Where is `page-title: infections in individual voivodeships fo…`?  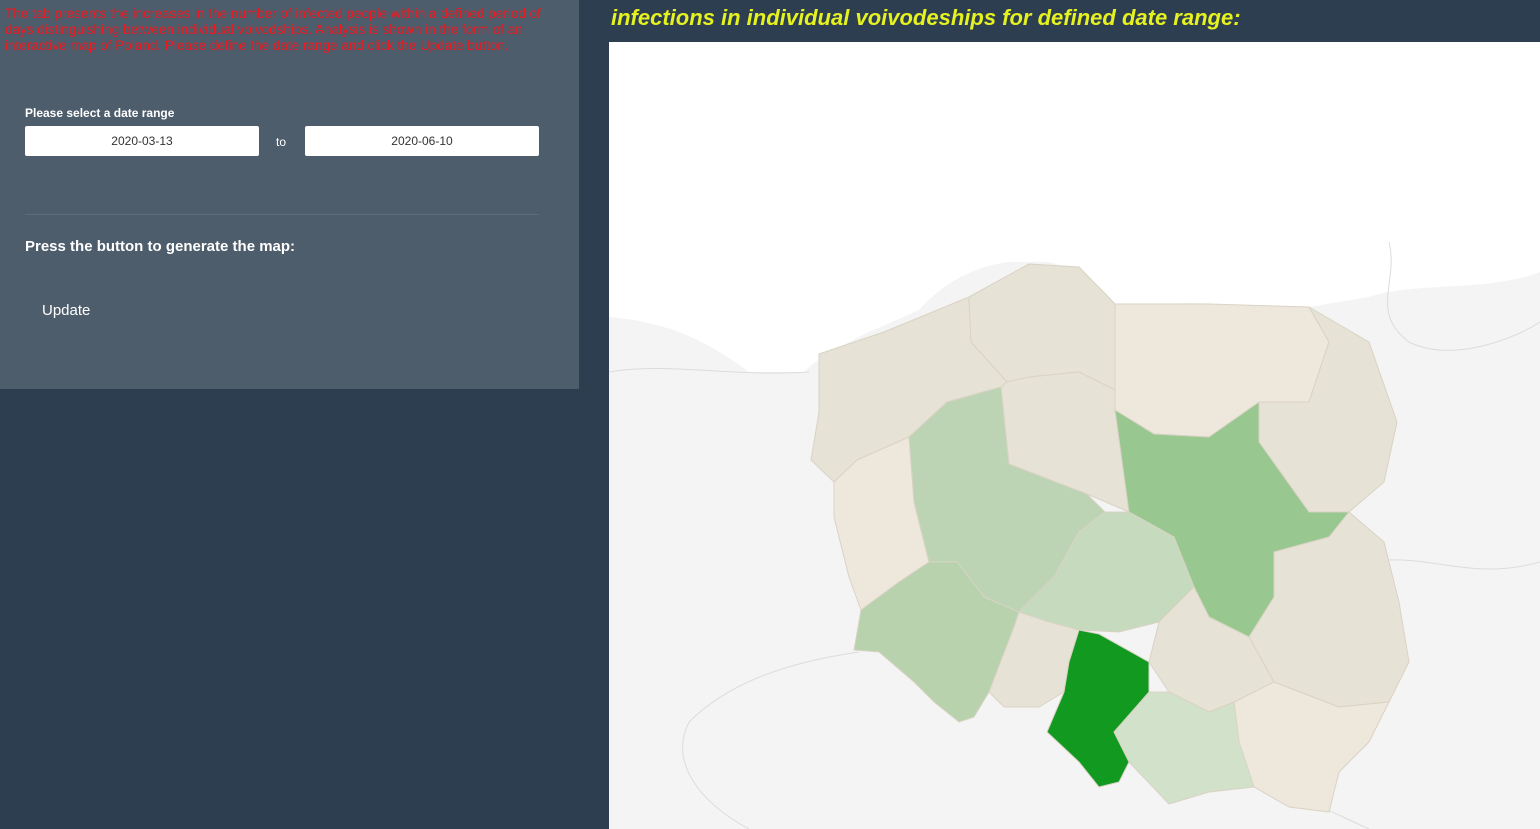
page-title: infections in individual voivodeships fo… is located at coordinates (926, 17).